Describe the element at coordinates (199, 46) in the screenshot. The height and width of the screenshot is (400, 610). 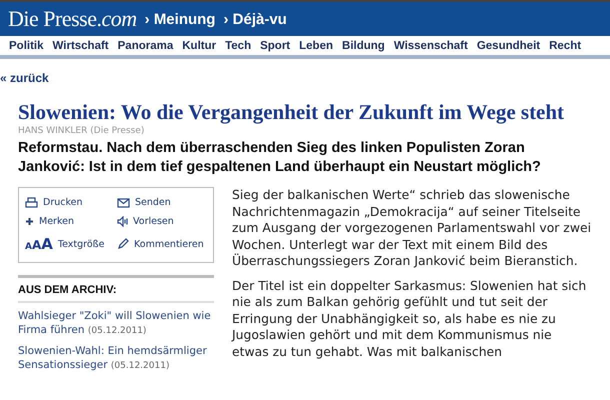
I see `nav-link: Kultur` at that location.